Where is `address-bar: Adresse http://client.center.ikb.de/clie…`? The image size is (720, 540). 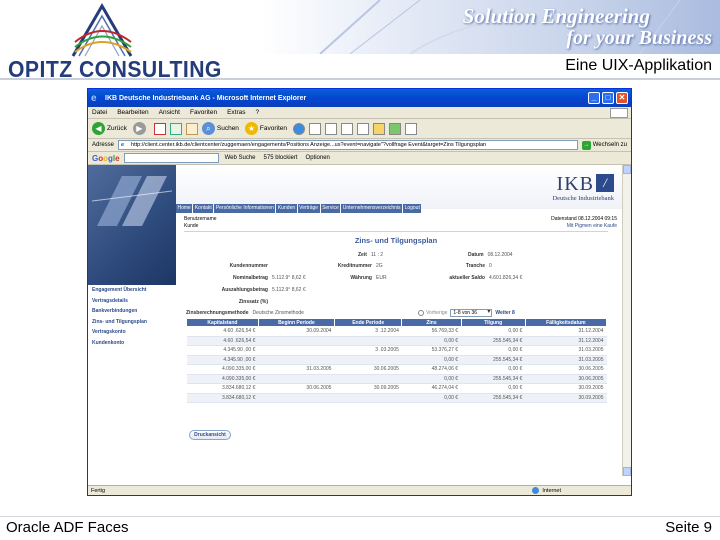
address-bar: Adresse http://client.center.ikb.de/clie… is located at coordinates (359, 145).